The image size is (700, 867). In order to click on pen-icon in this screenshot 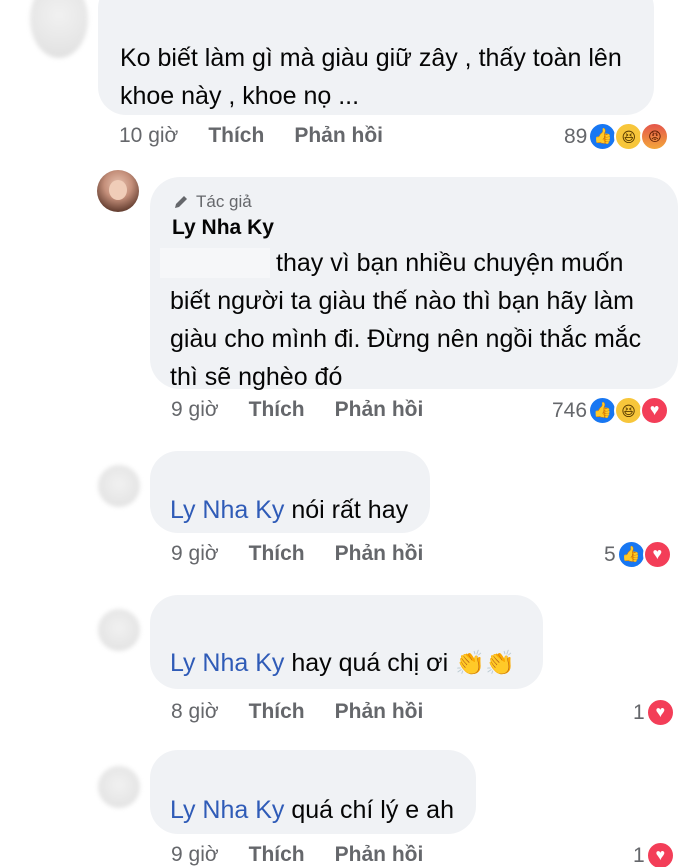, I will do `click(181, 202)`.